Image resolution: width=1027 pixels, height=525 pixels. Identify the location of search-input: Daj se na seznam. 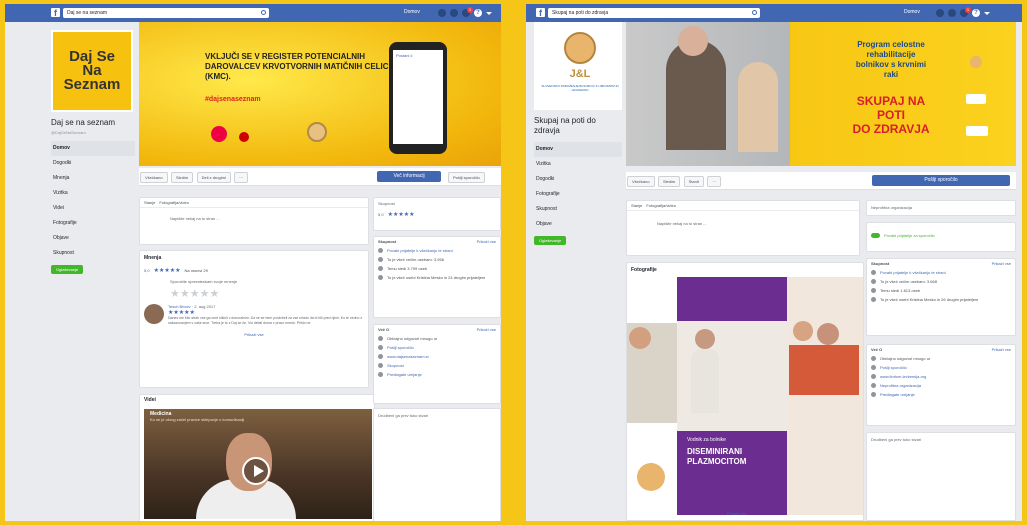
(166, 13).